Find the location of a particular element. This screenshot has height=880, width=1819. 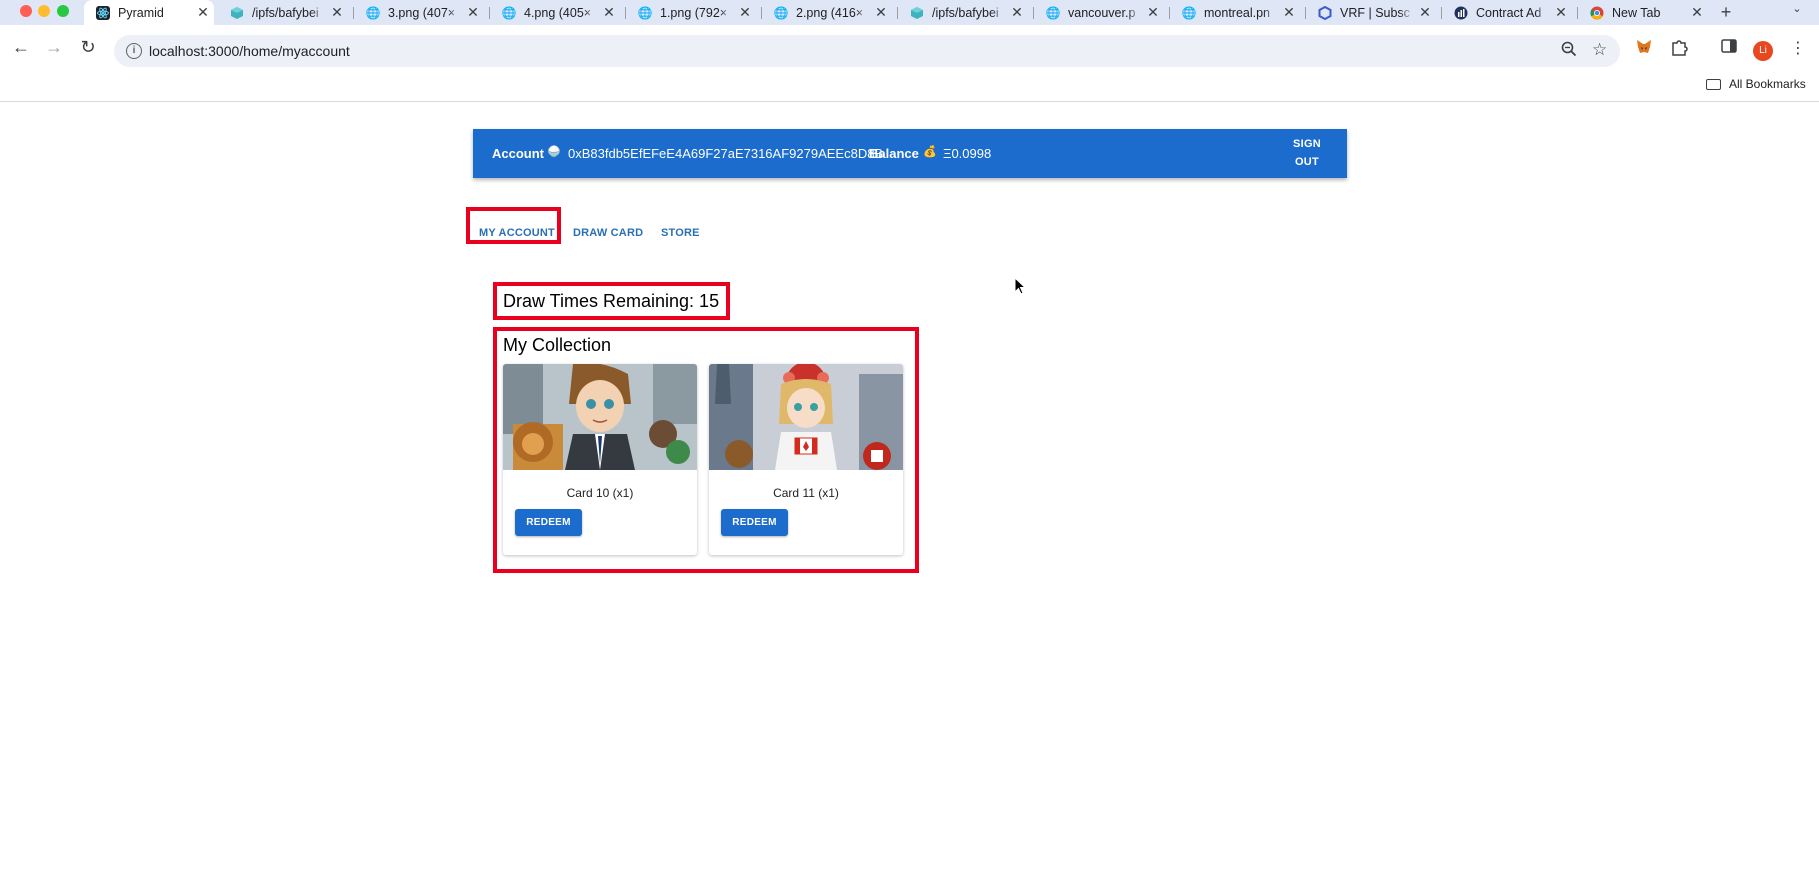

browser-tab: 🌐 4.png (405× ✕ is located at coordinates (555, 12).